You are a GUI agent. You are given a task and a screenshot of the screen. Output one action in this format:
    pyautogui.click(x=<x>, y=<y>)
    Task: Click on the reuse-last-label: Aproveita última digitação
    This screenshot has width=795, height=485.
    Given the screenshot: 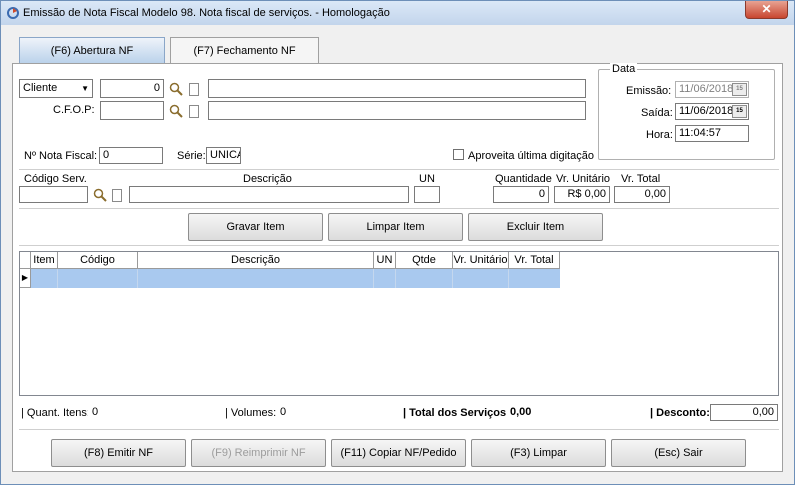 What is the action you would take?
    pyautogui.click(x=531, y=156)
    